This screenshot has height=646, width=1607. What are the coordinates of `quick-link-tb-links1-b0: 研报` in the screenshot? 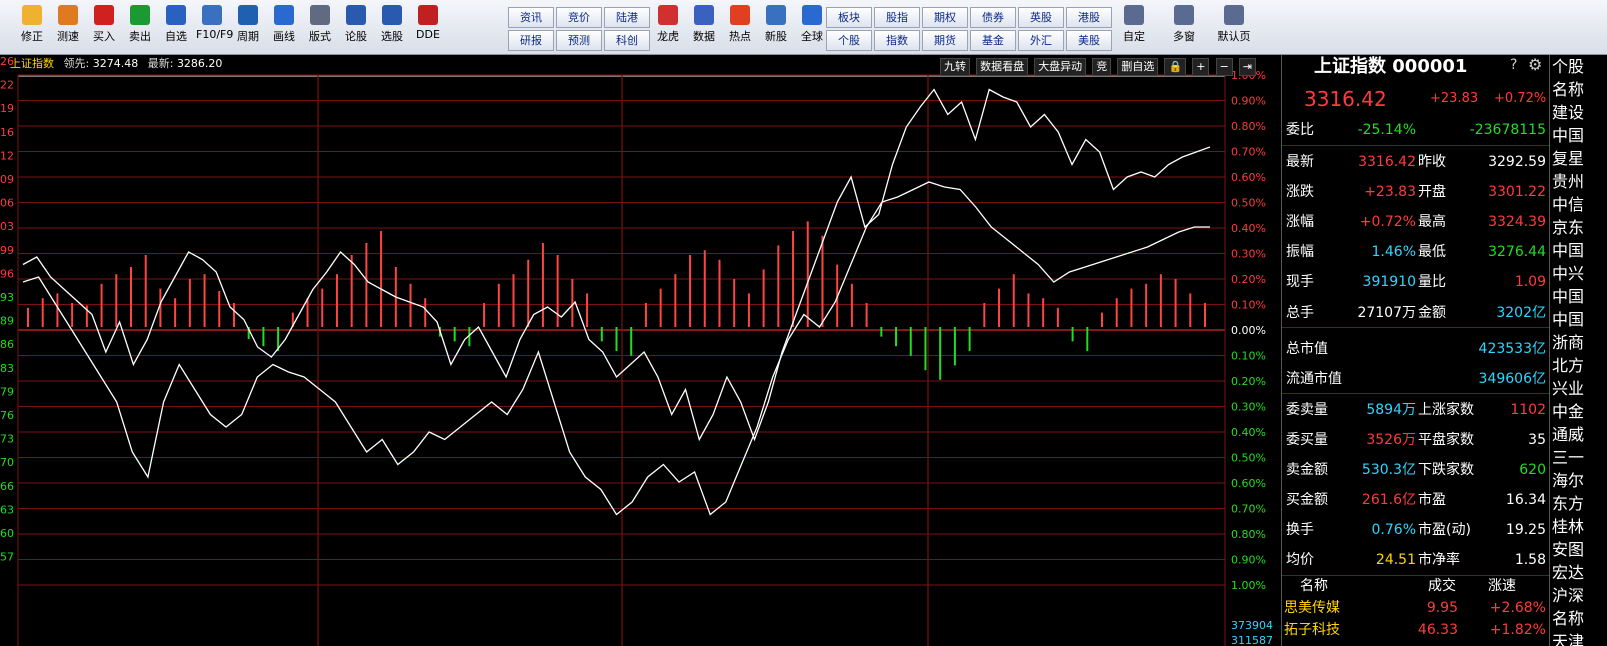 It's located at (531, 40).